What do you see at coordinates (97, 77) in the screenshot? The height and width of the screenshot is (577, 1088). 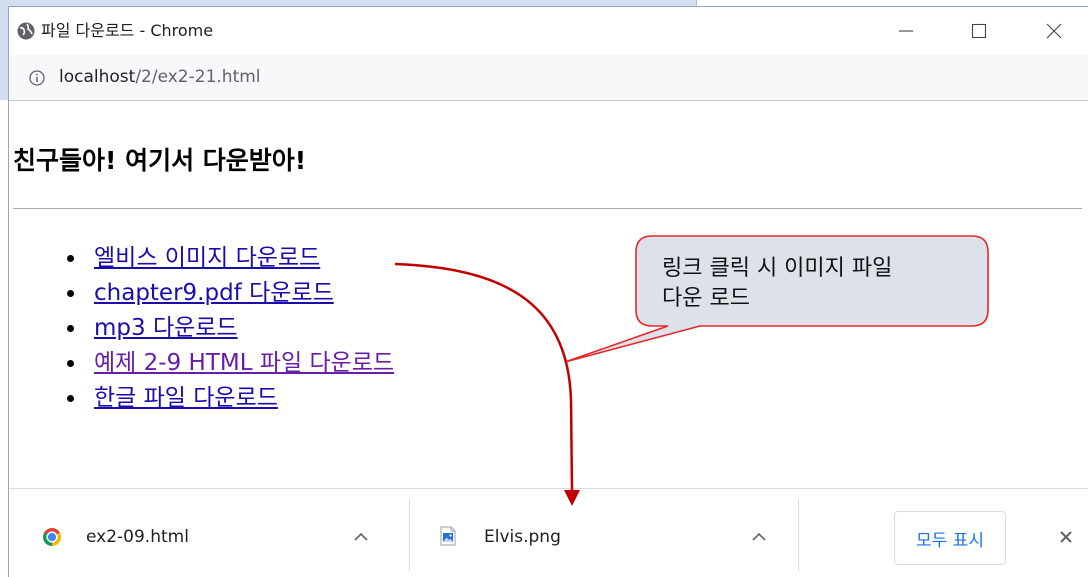 I see `url-host: localhost` at bounding box center [97, 77].